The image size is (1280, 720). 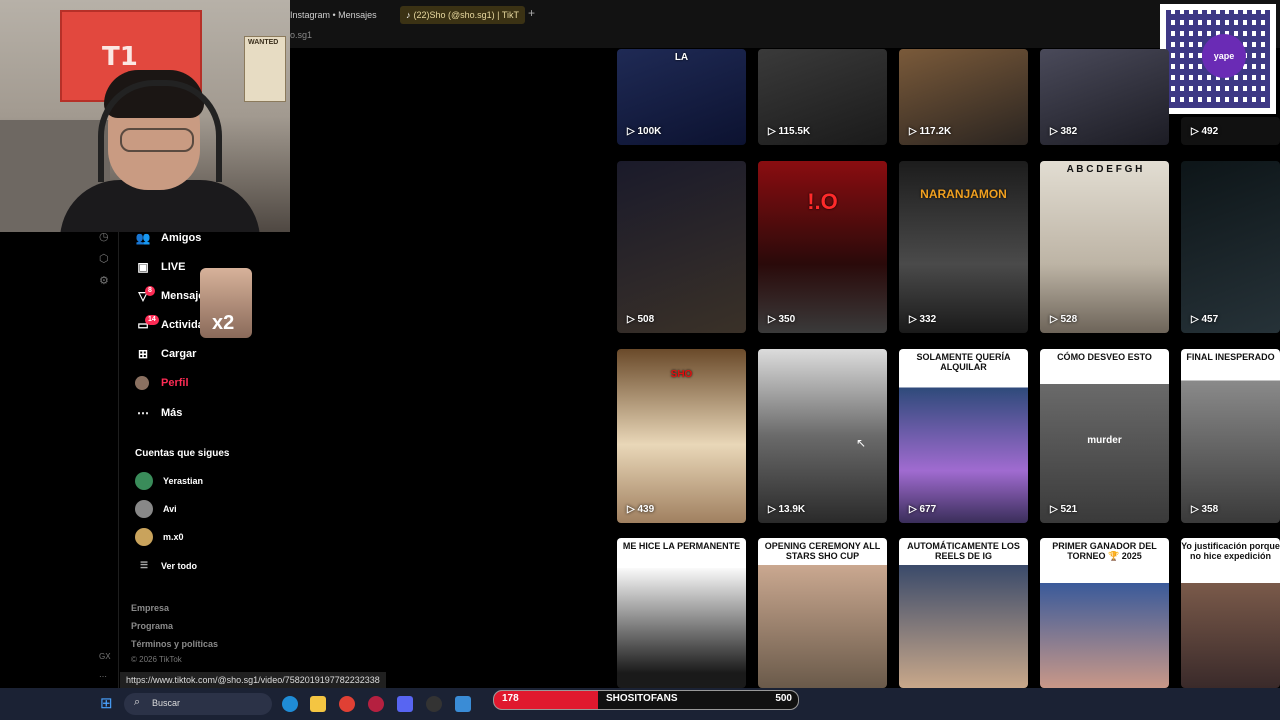 What do you see at coordinates (822, 551) in the screenshot?
I see `video-caption: OPENING CEREMONY ALL STARS SHO CUP` at bounding box center [822, 551].